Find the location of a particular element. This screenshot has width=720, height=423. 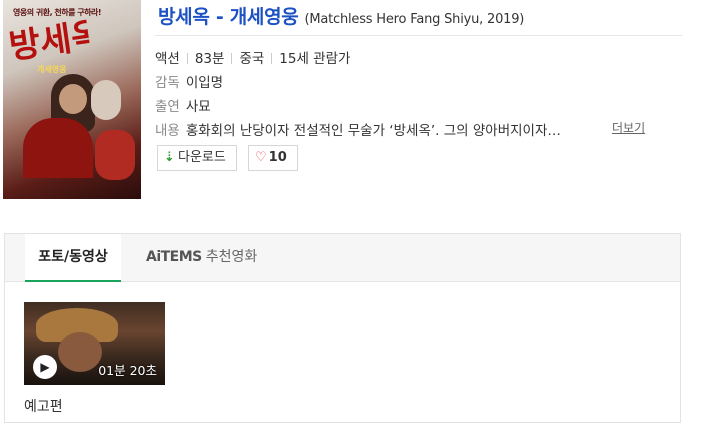

tab-label: 추천영화 is located at coordinates (231, 257).